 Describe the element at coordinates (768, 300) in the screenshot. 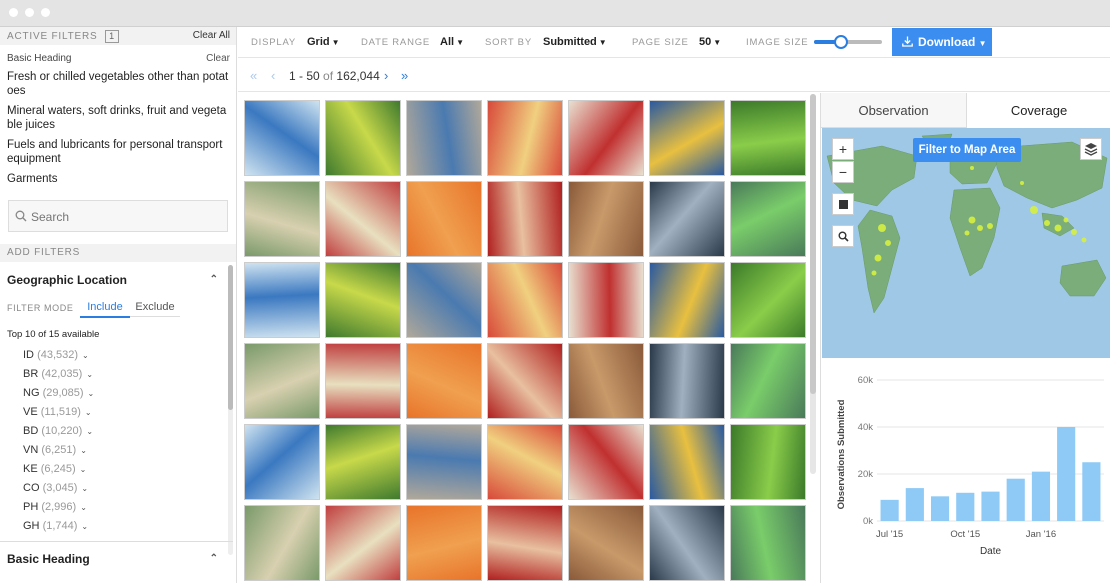

I see `grid-thumbnail-garment` at that location.